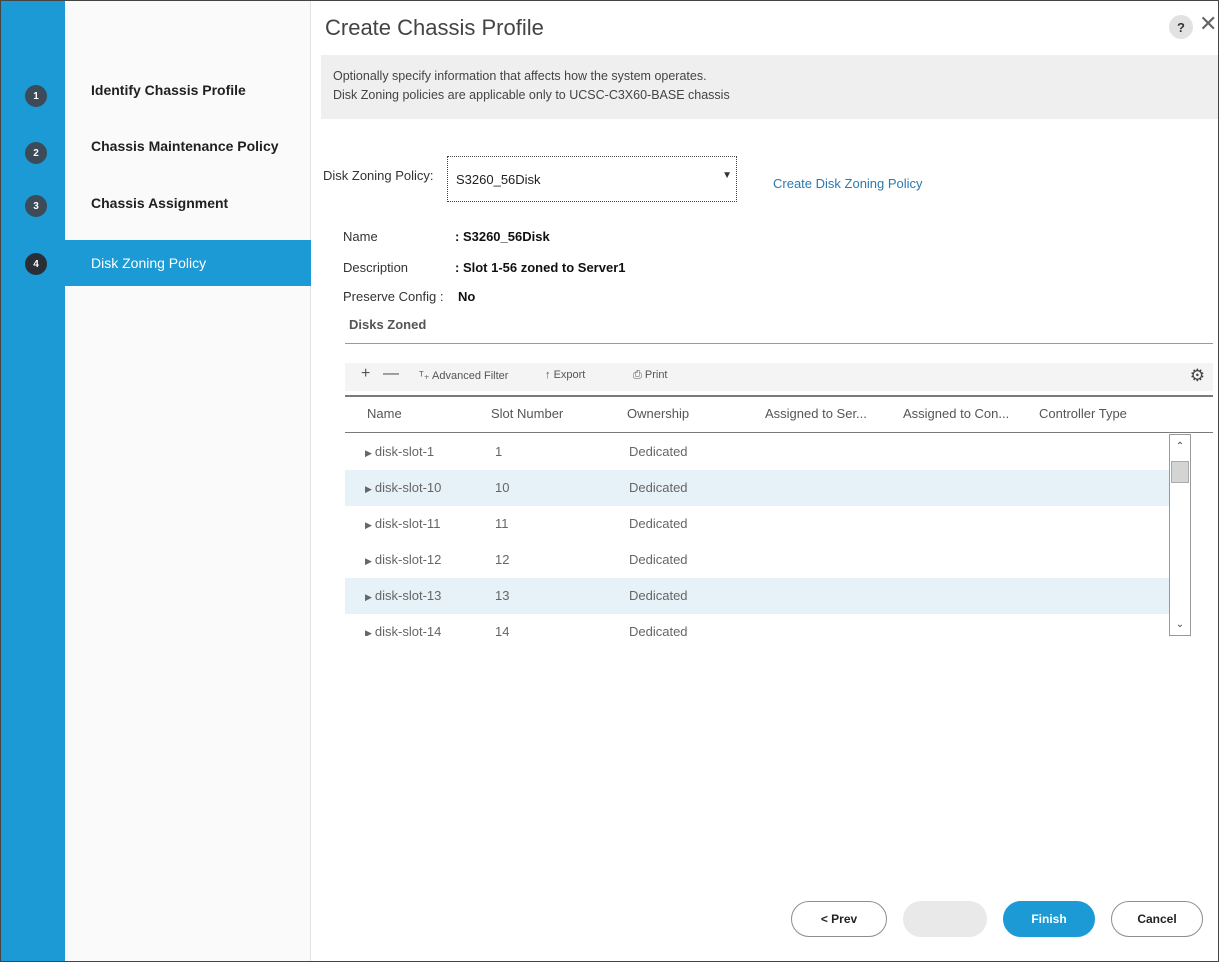  What do you see at coordinates (188, 263) in the screenshot?
I see `step-disk-zoning-policy: Disk Zoning Policy` at bounding box center [188, 263].